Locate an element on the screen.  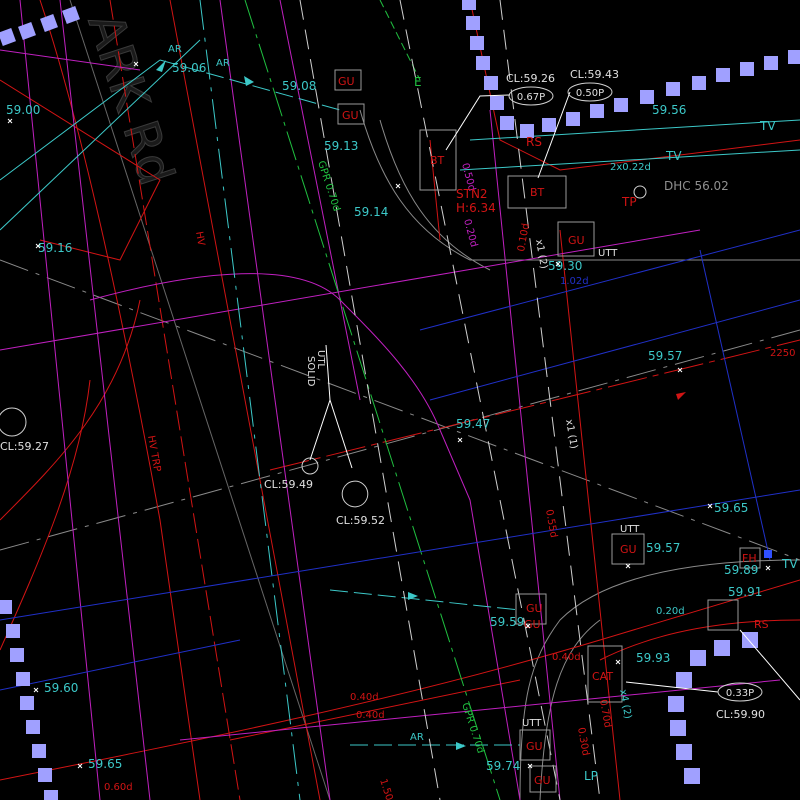
utility-label: STN2 is located at coordinates (472, 194).